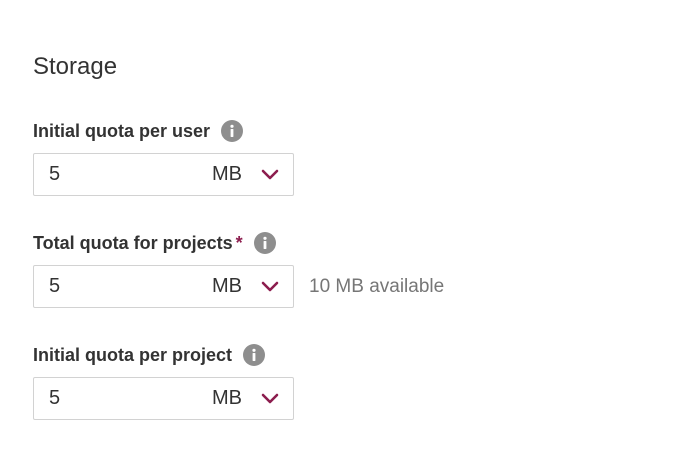 The height and width of the screenshot is (463, 678). I want to click on field-label-row: Initial quota per project, so click(163, 355).